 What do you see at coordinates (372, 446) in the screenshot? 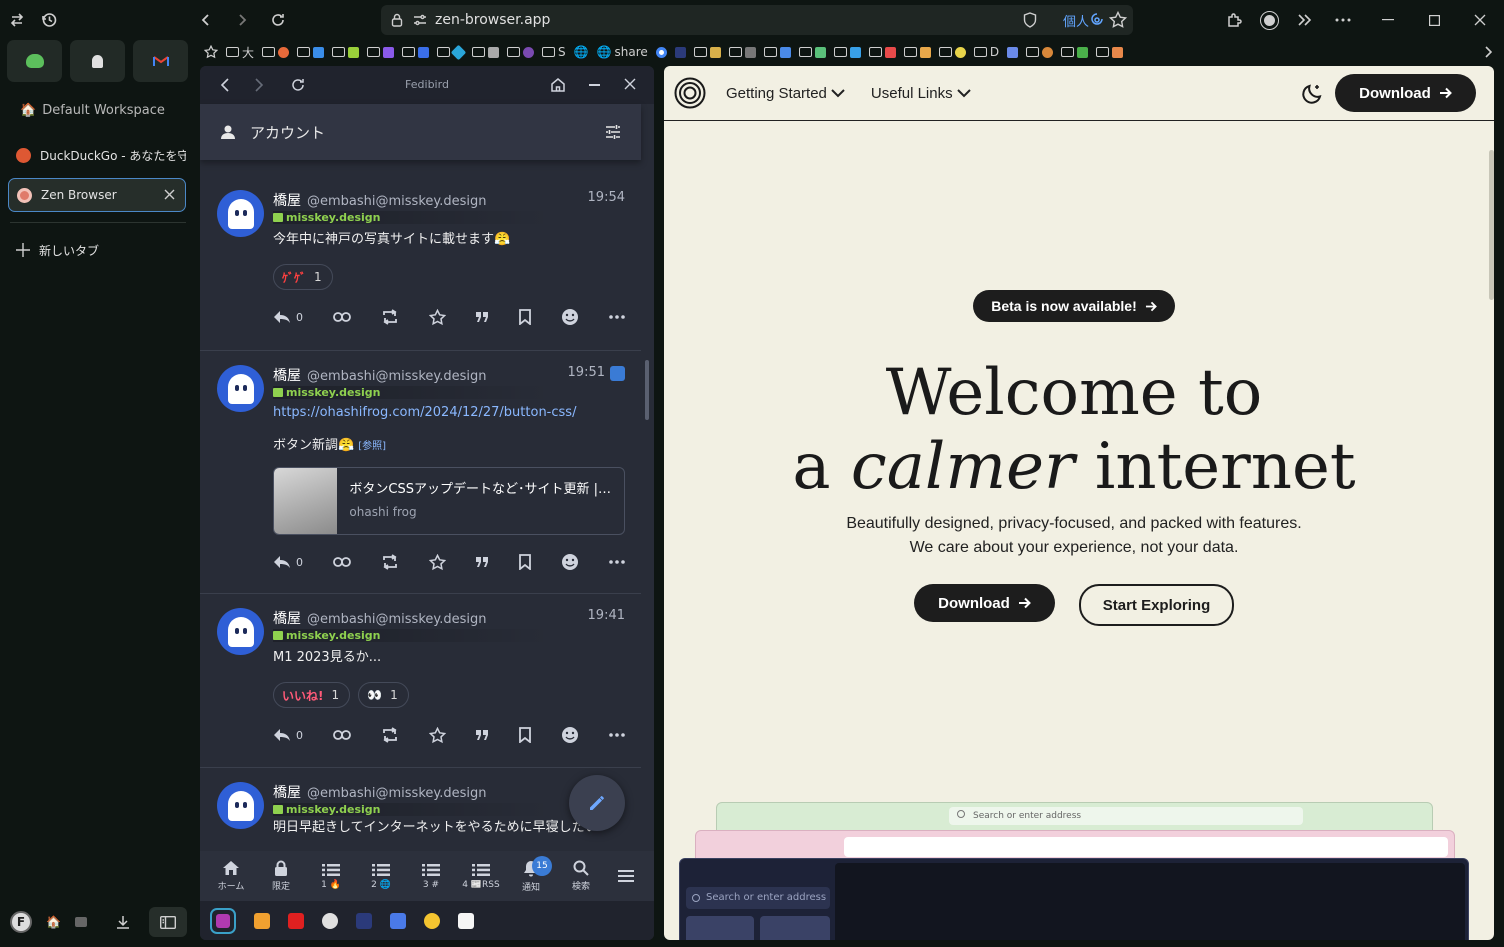
I see `reference-link: [参照]` at bounding box center [372, 446].